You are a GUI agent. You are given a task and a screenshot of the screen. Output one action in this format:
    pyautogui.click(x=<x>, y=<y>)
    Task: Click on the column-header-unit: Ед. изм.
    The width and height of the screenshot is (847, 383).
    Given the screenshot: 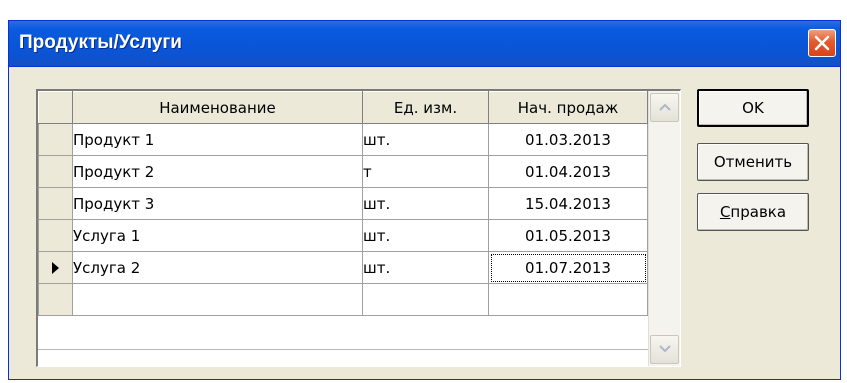 What is the action you would take?
    pyautogui.click(x=425, y=107)
    